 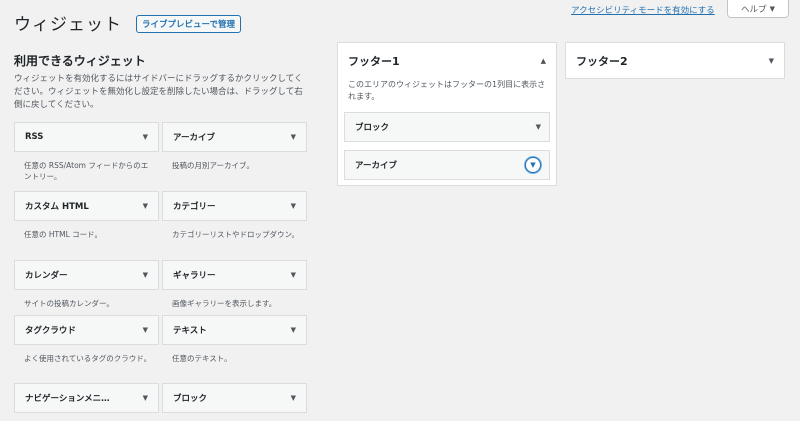 I want to click on page-title: ウィジェット, so click(x=68, y=25).